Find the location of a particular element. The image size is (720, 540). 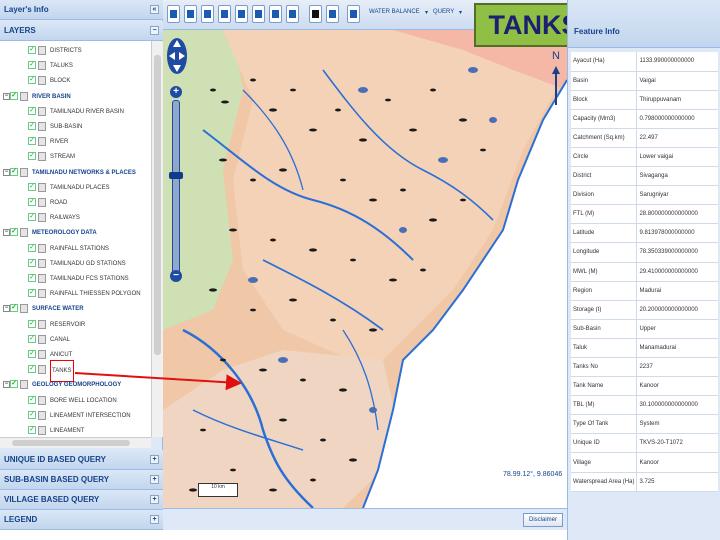

layers-info-header: Layer's Info « is located at coordinates (81, 10).